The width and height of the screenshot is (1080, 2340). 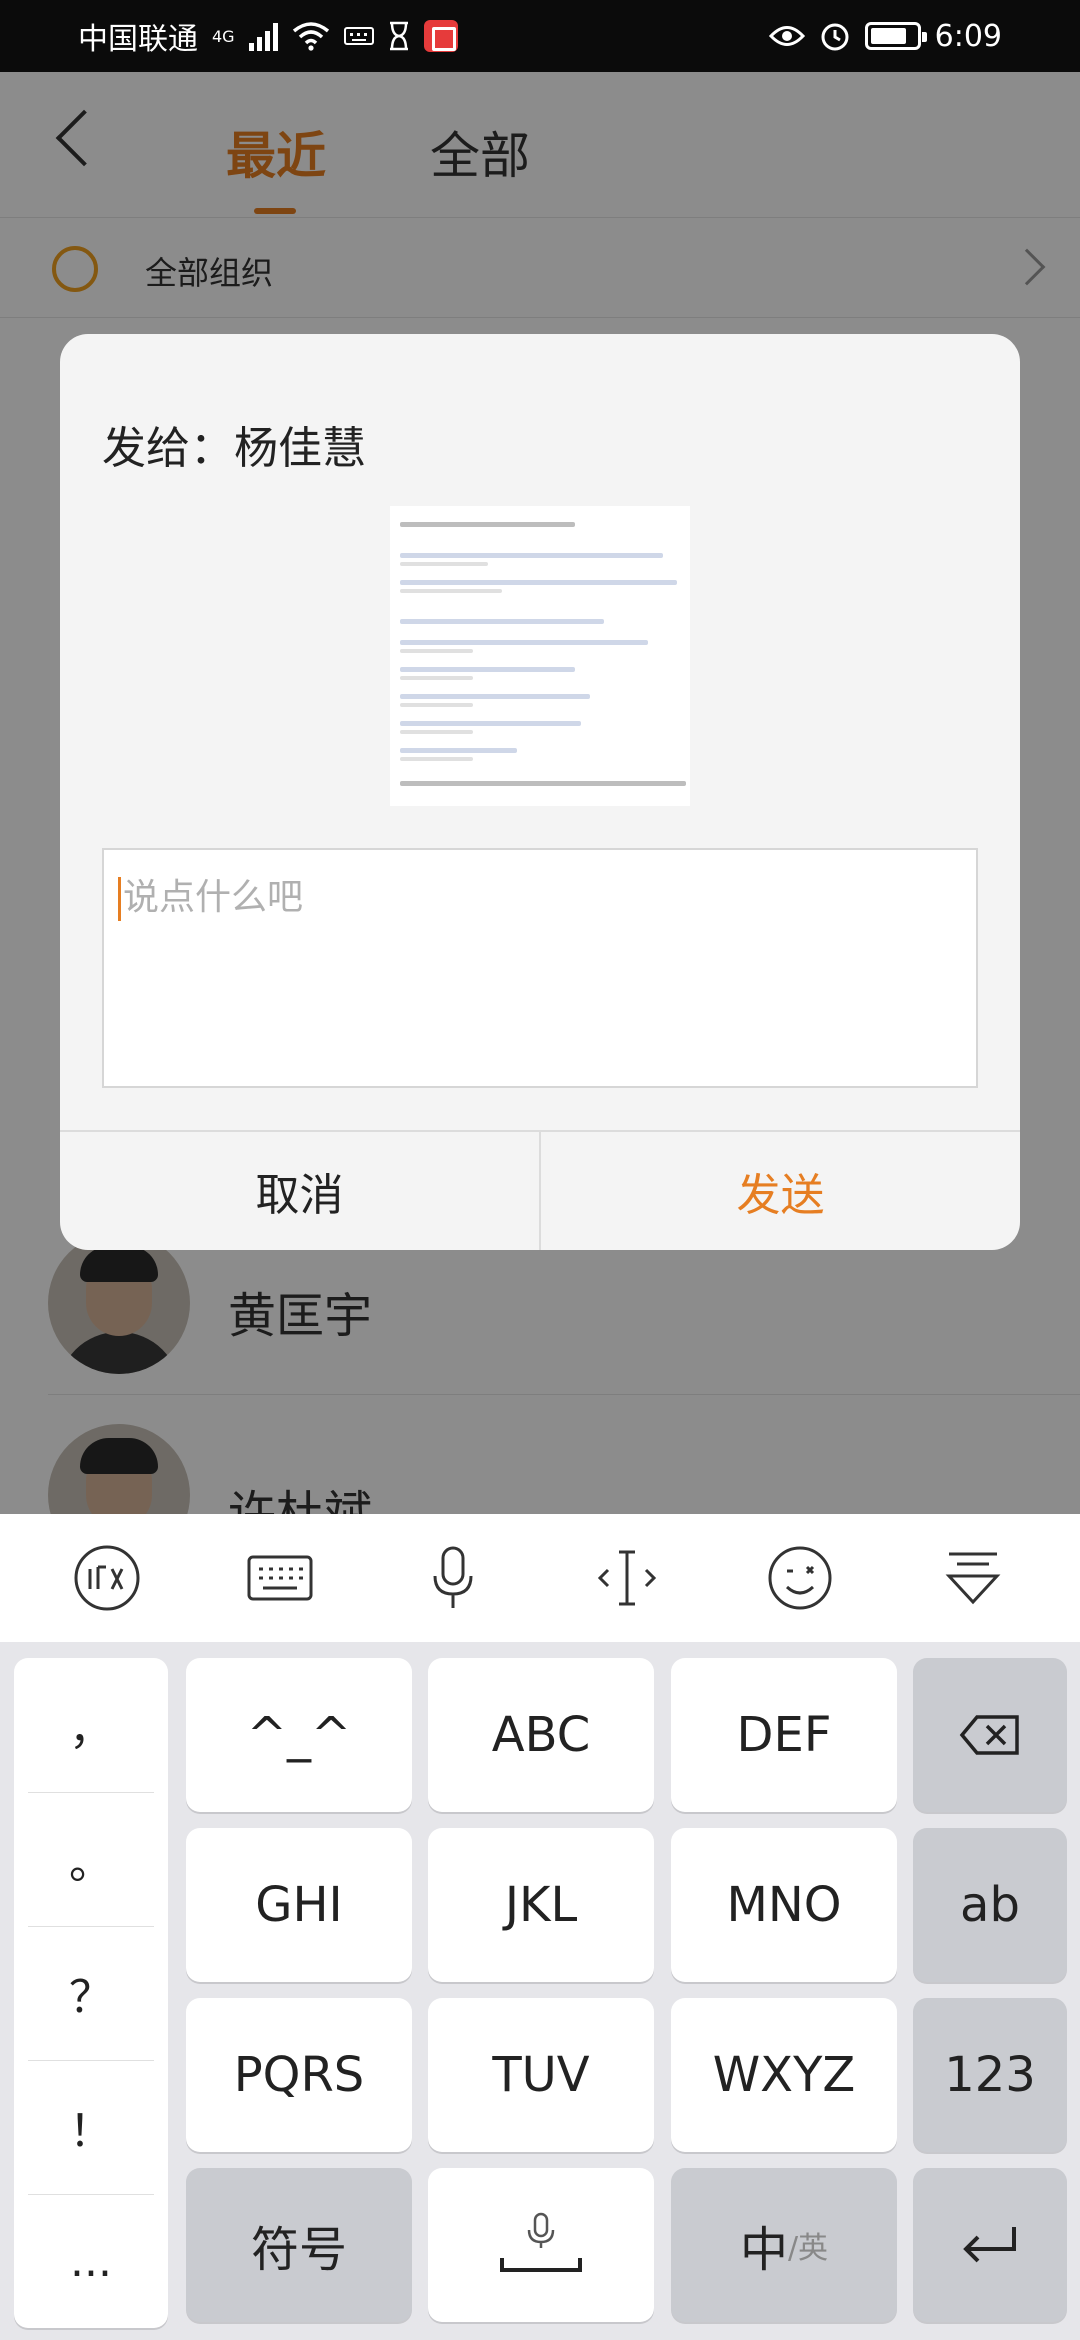 I want to click on key-def: DEF, so click(x=784, y=1735).